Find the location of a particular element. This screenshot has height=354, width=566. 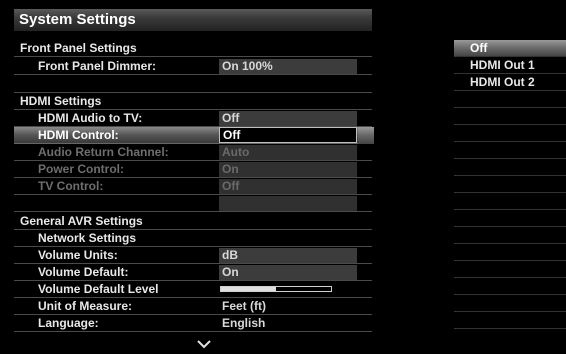

unit-of-measure-label: Unit of Measure: is located at coordinates (85, 306).